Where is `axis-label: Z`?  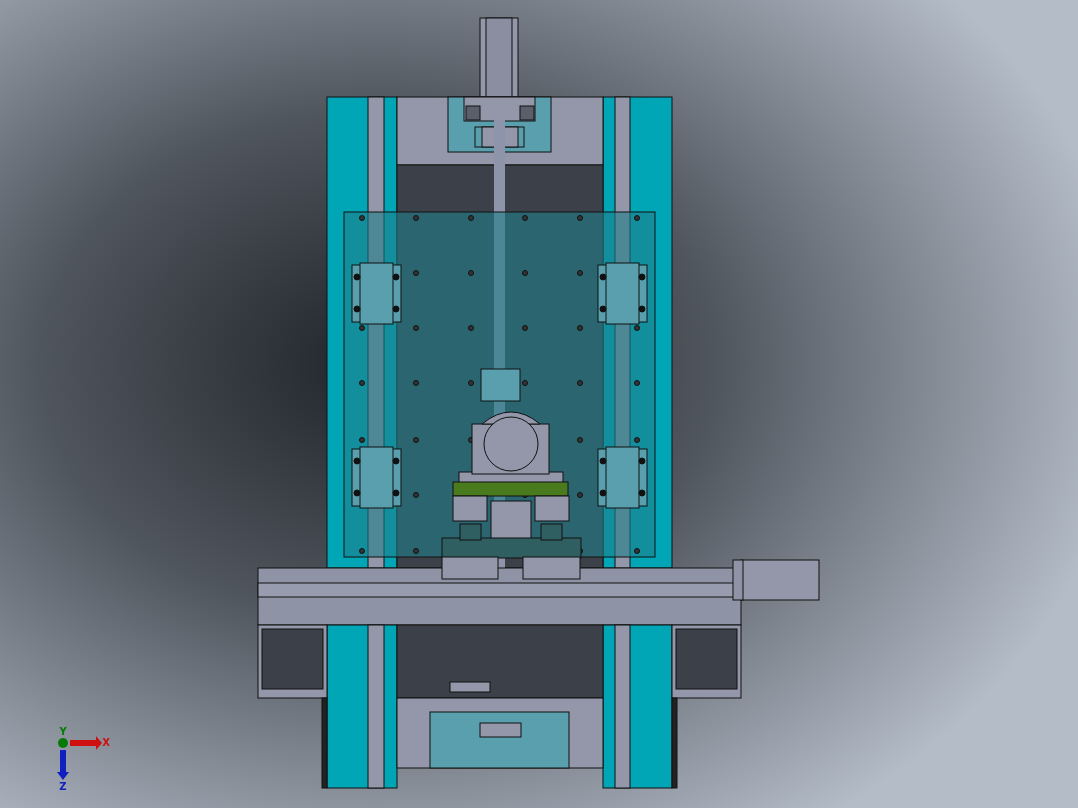
axis-label: Z is located at coordinates (63, 786).